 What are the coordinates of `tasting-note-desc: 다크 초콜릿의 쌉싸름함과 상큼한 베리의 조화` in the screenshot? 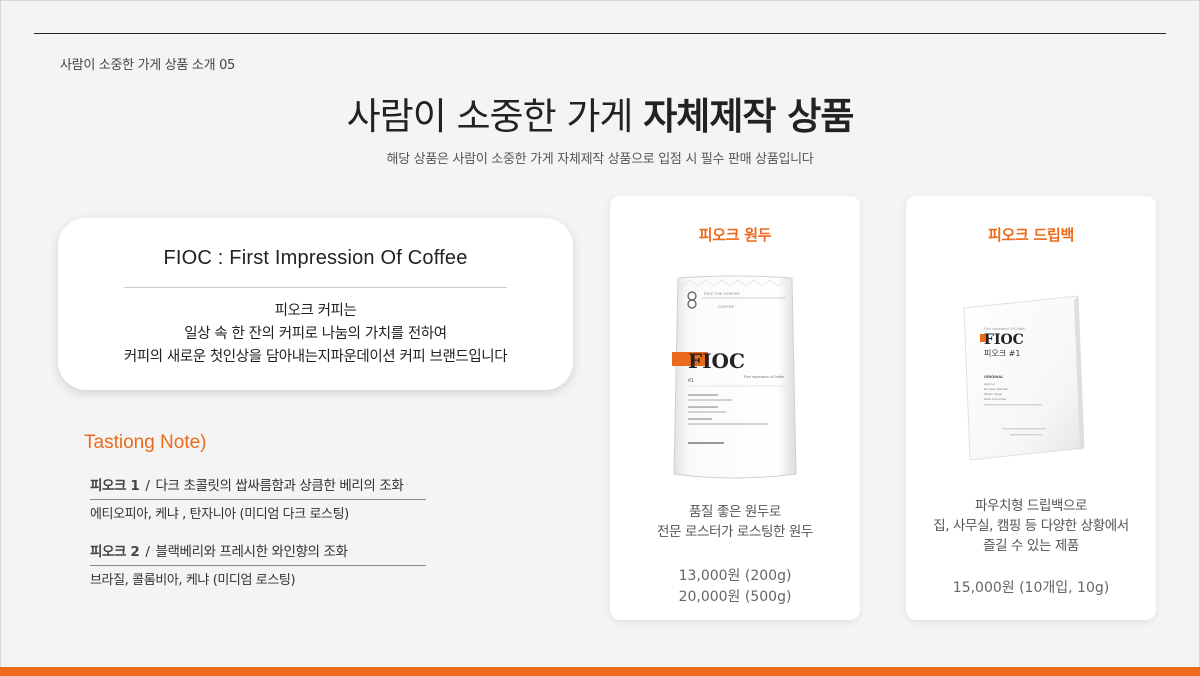 It's located at (279, 486).